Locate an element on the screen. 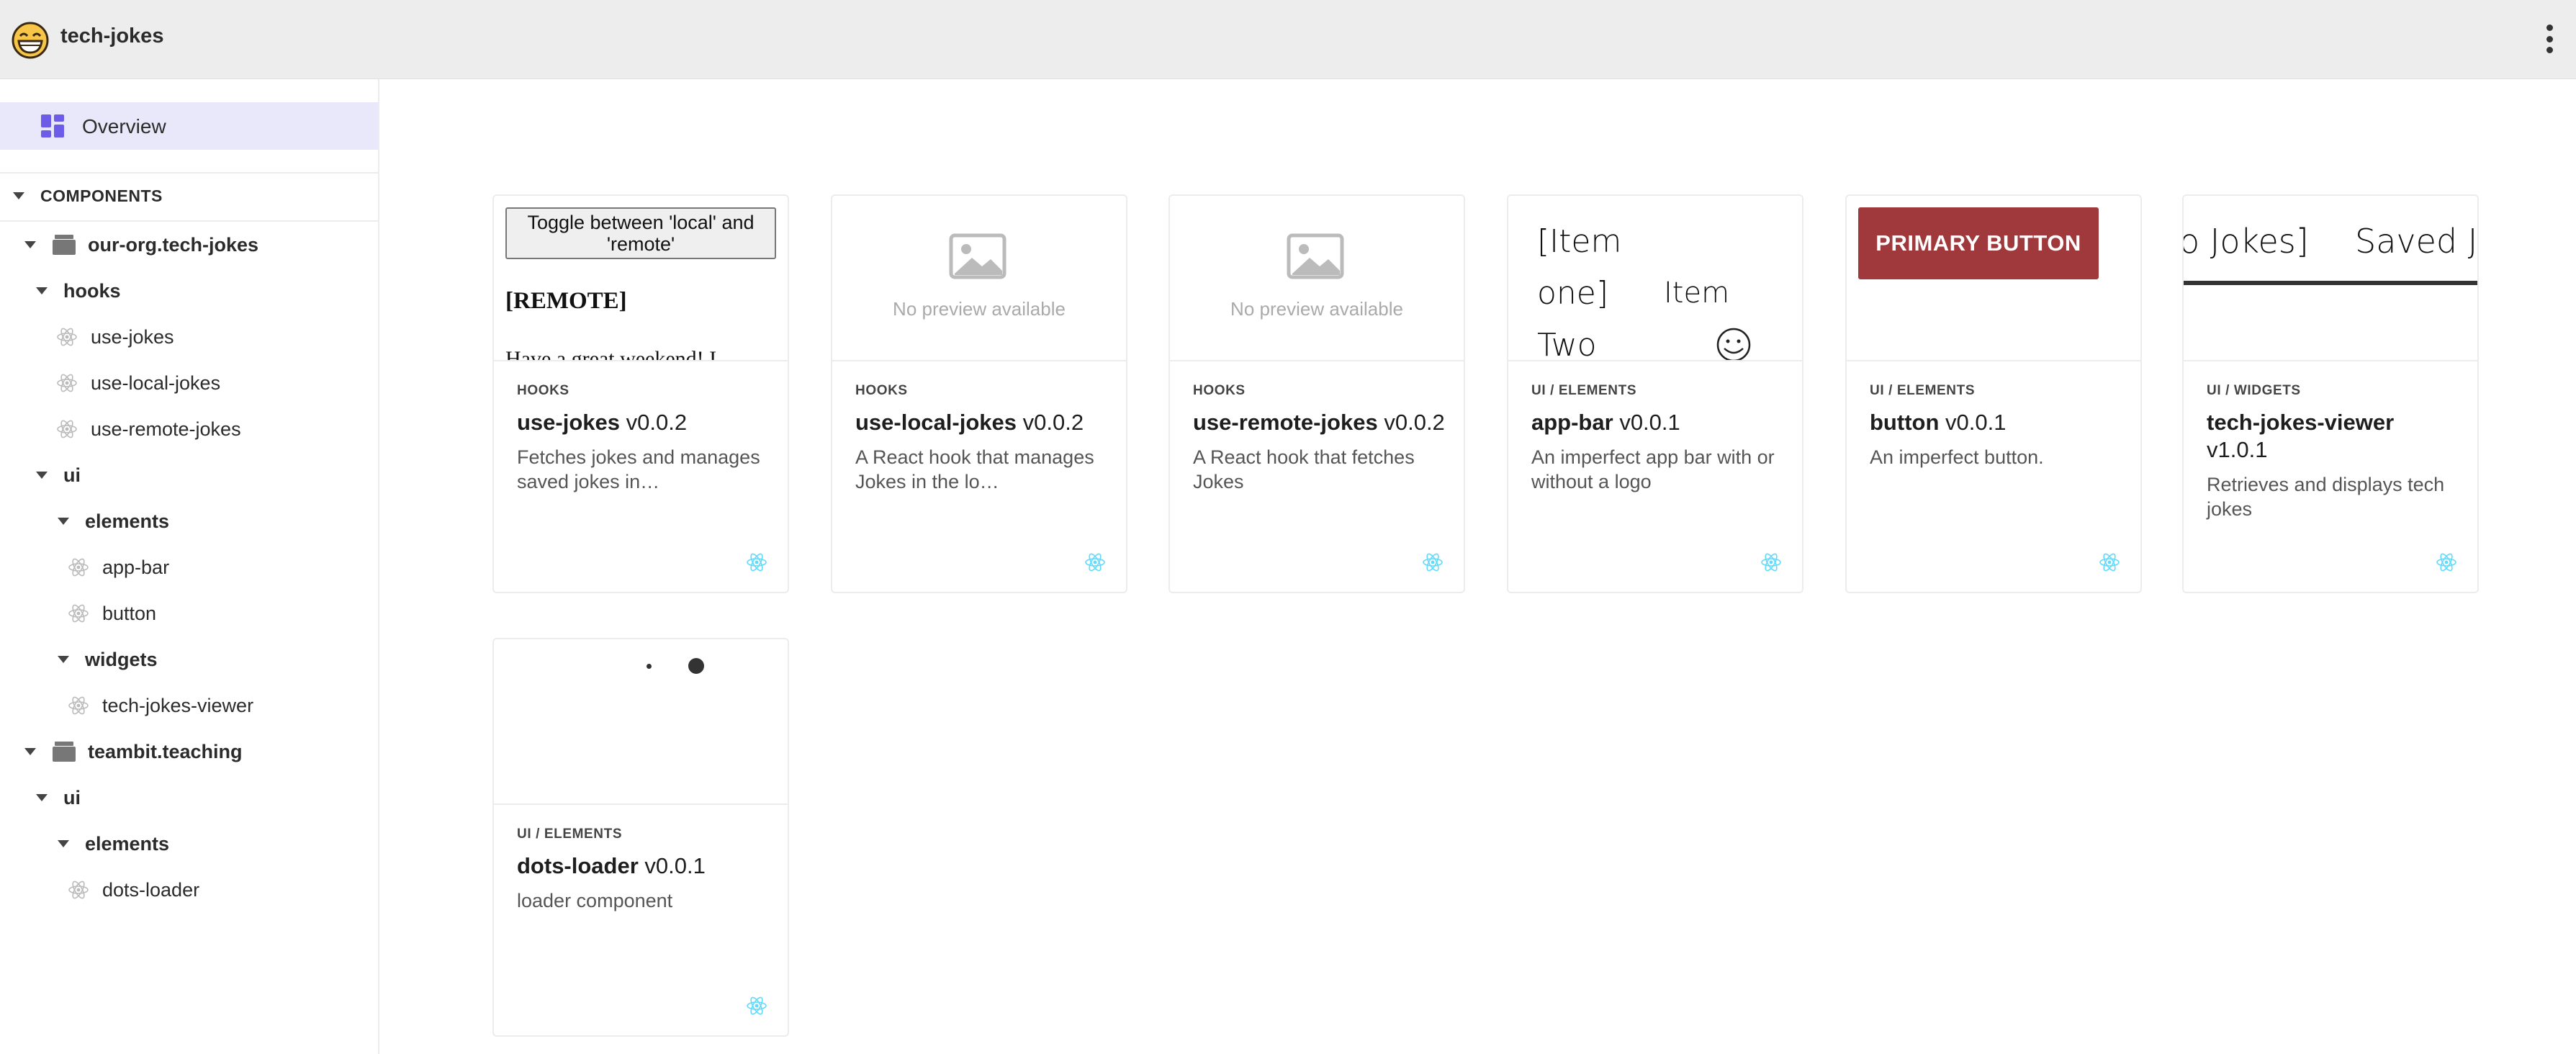  card-description: An imperfect button. is located at coordinates (1957, 457).